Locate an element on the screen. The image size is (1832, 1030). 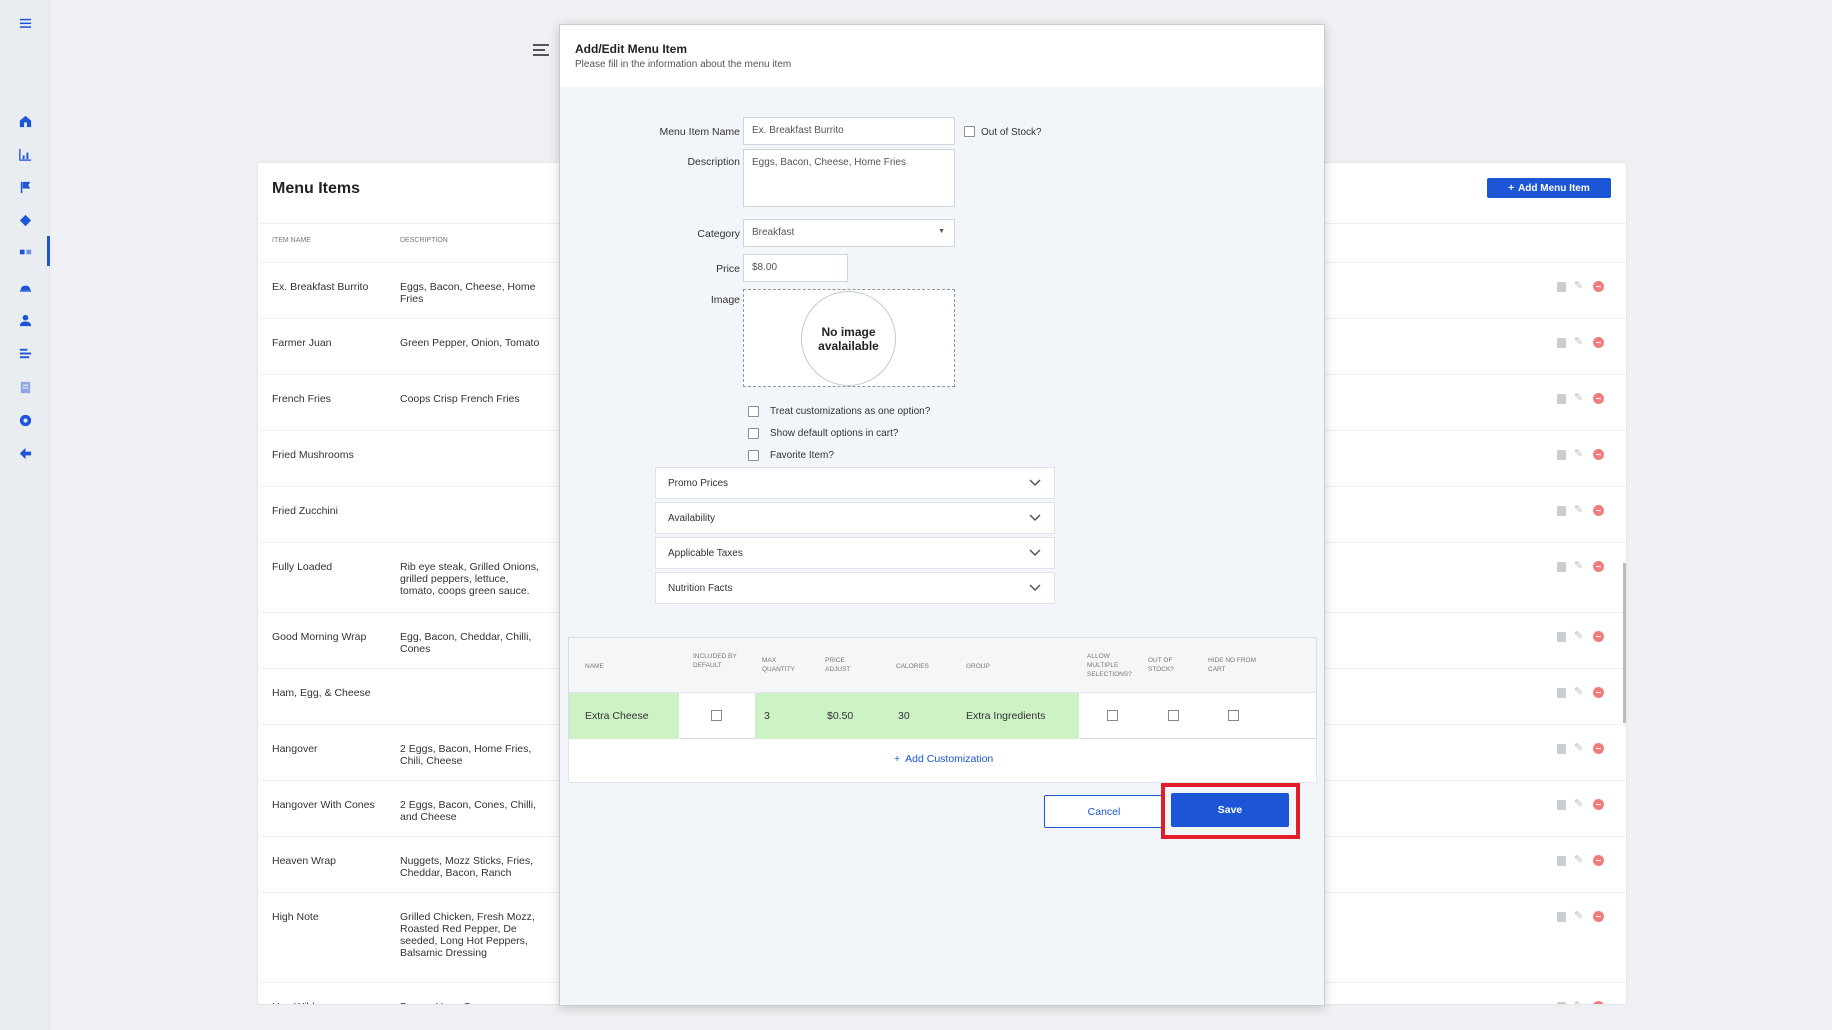
menu-icon is located at coordinates (25, 23).